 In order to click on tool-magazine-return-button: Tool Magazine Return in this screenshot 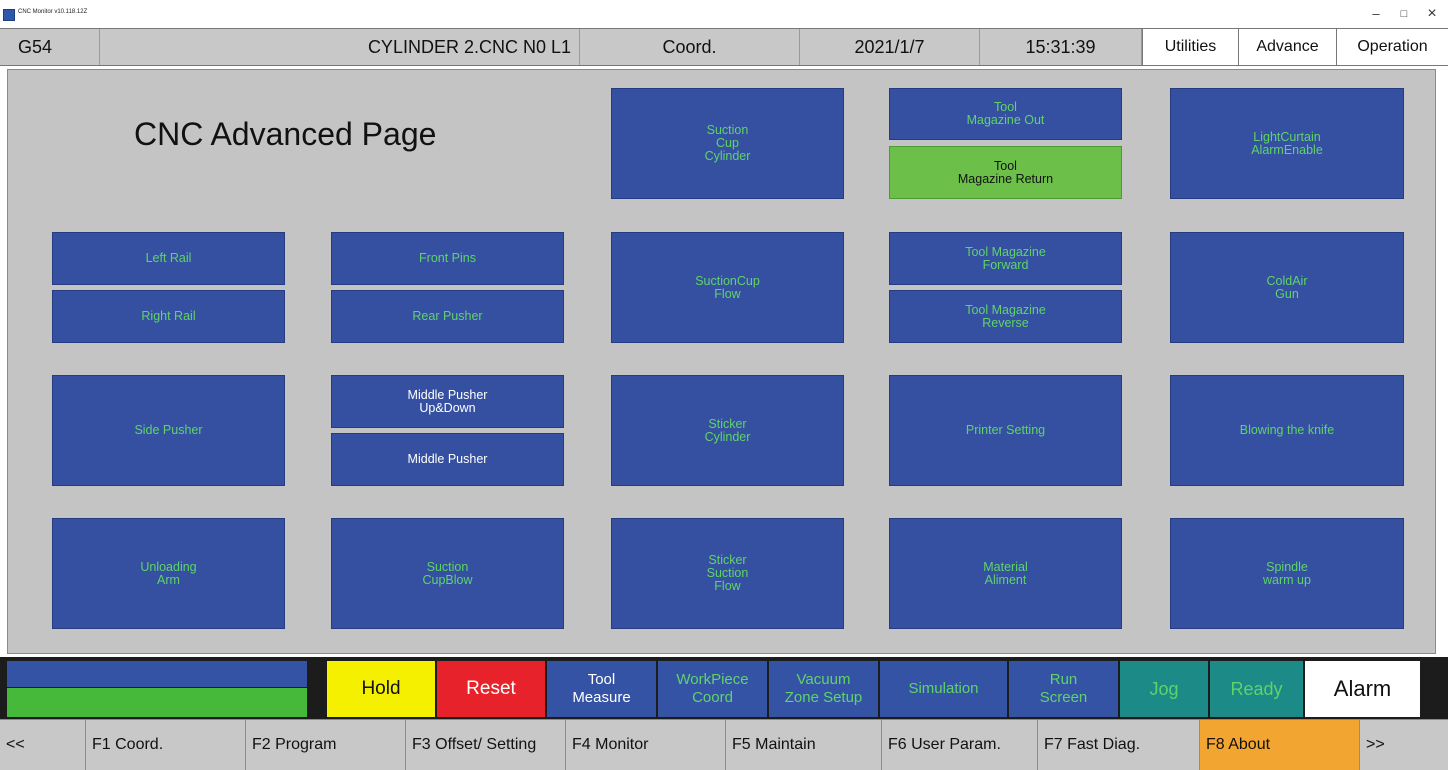, I will do `click(1005, 172)`.